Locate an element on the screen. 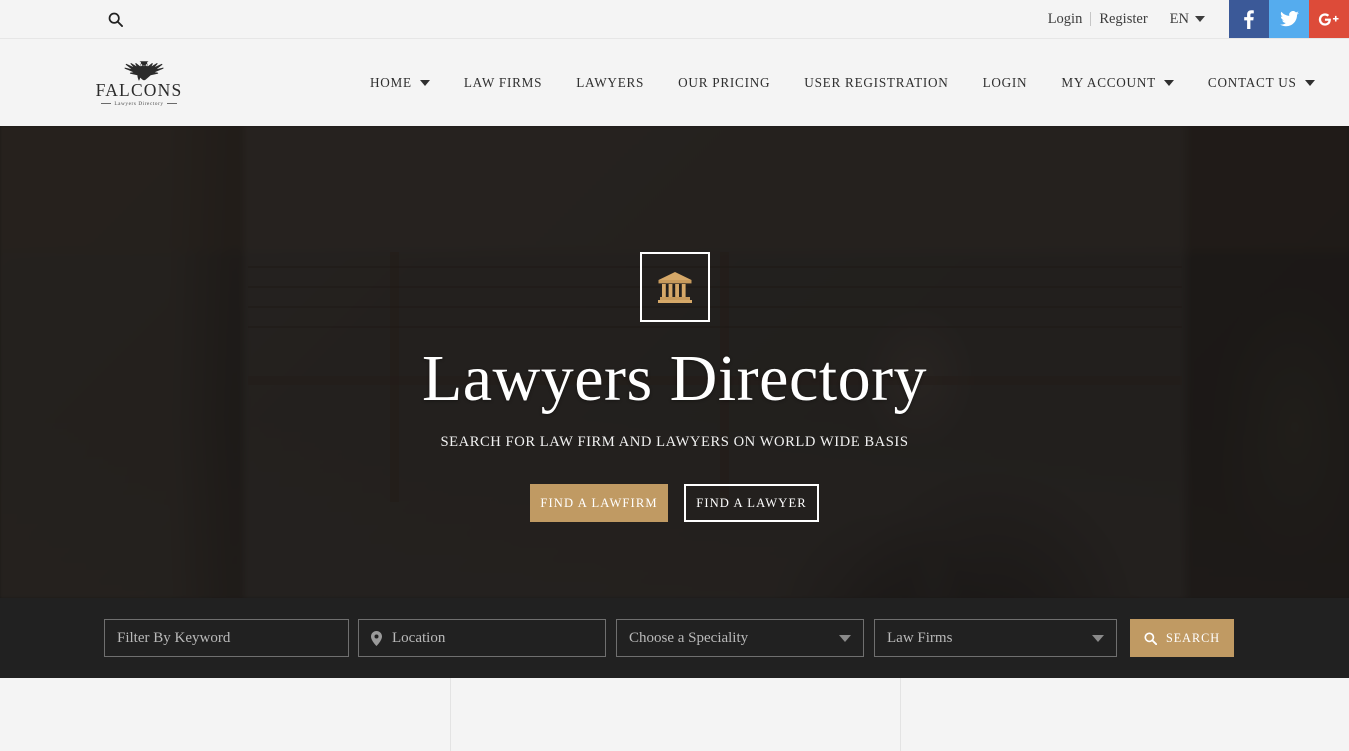 This screenshot has height=751, width=1349. nav-label: LOGIN is located at coordinates (1005, 82).